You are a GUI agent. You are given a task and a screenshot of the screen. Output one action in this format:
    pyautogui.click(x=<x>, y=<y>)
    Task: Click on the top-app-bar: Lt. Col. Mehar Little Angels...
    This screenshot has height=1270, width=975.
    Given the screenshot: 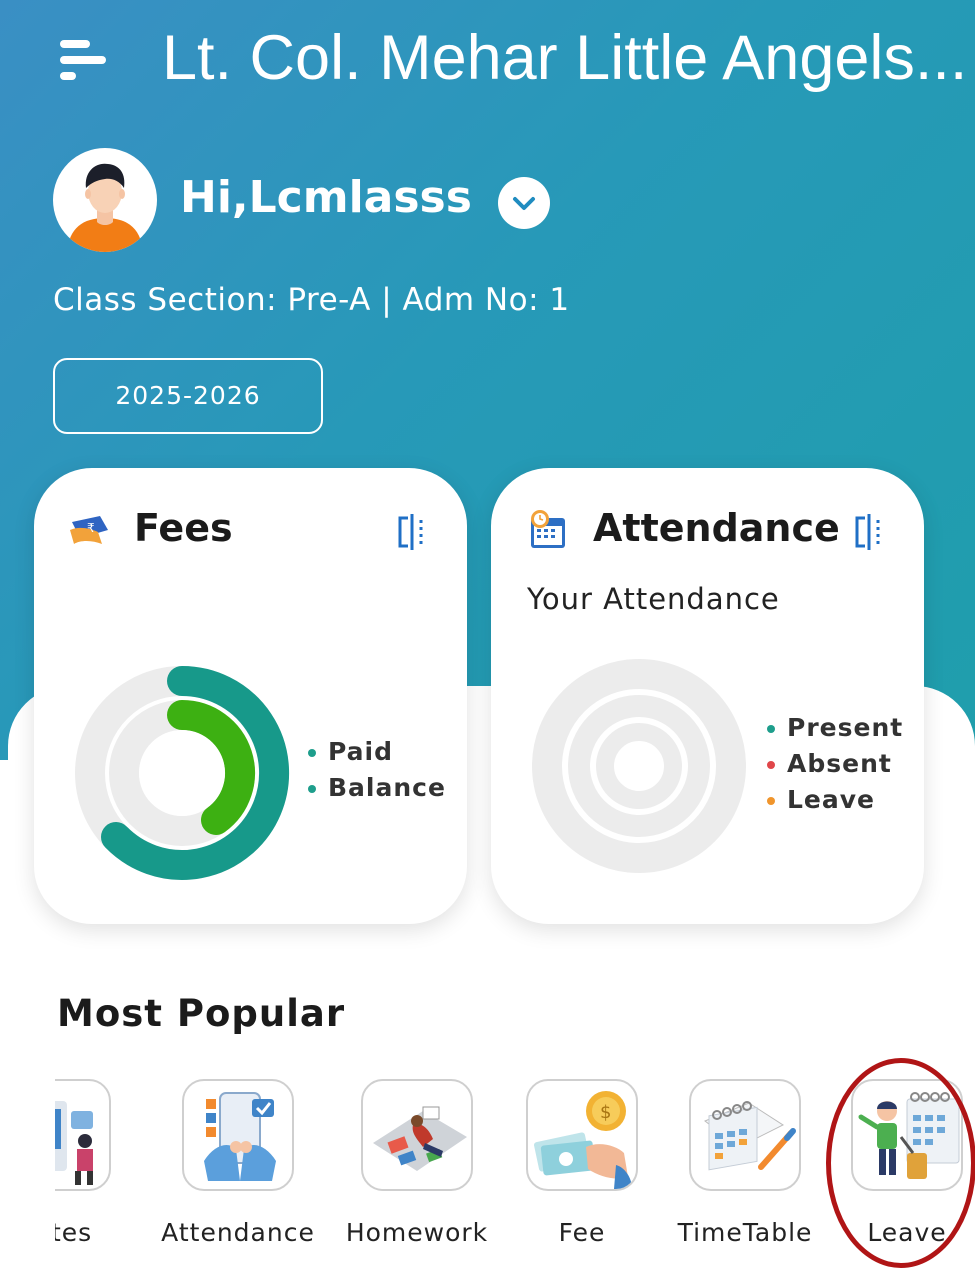 What is the action you would take?
    pyautogui.click(x=487, y=60)
    